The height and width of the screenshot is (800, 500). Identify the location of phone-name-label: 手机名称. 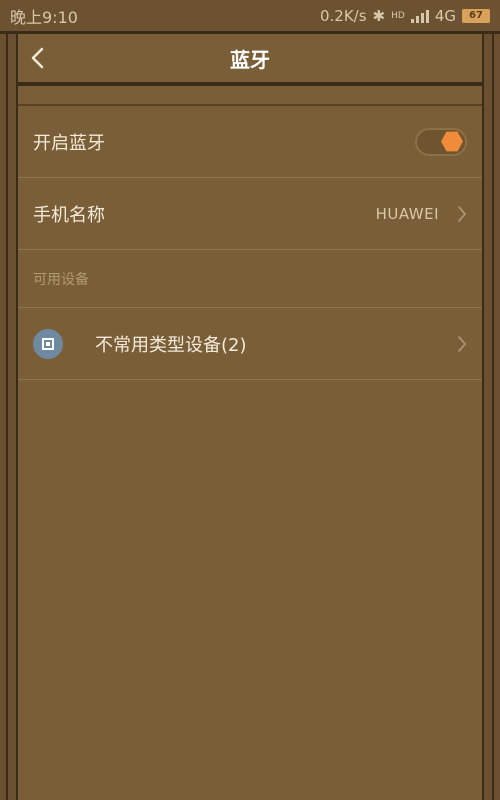
(69, 215).